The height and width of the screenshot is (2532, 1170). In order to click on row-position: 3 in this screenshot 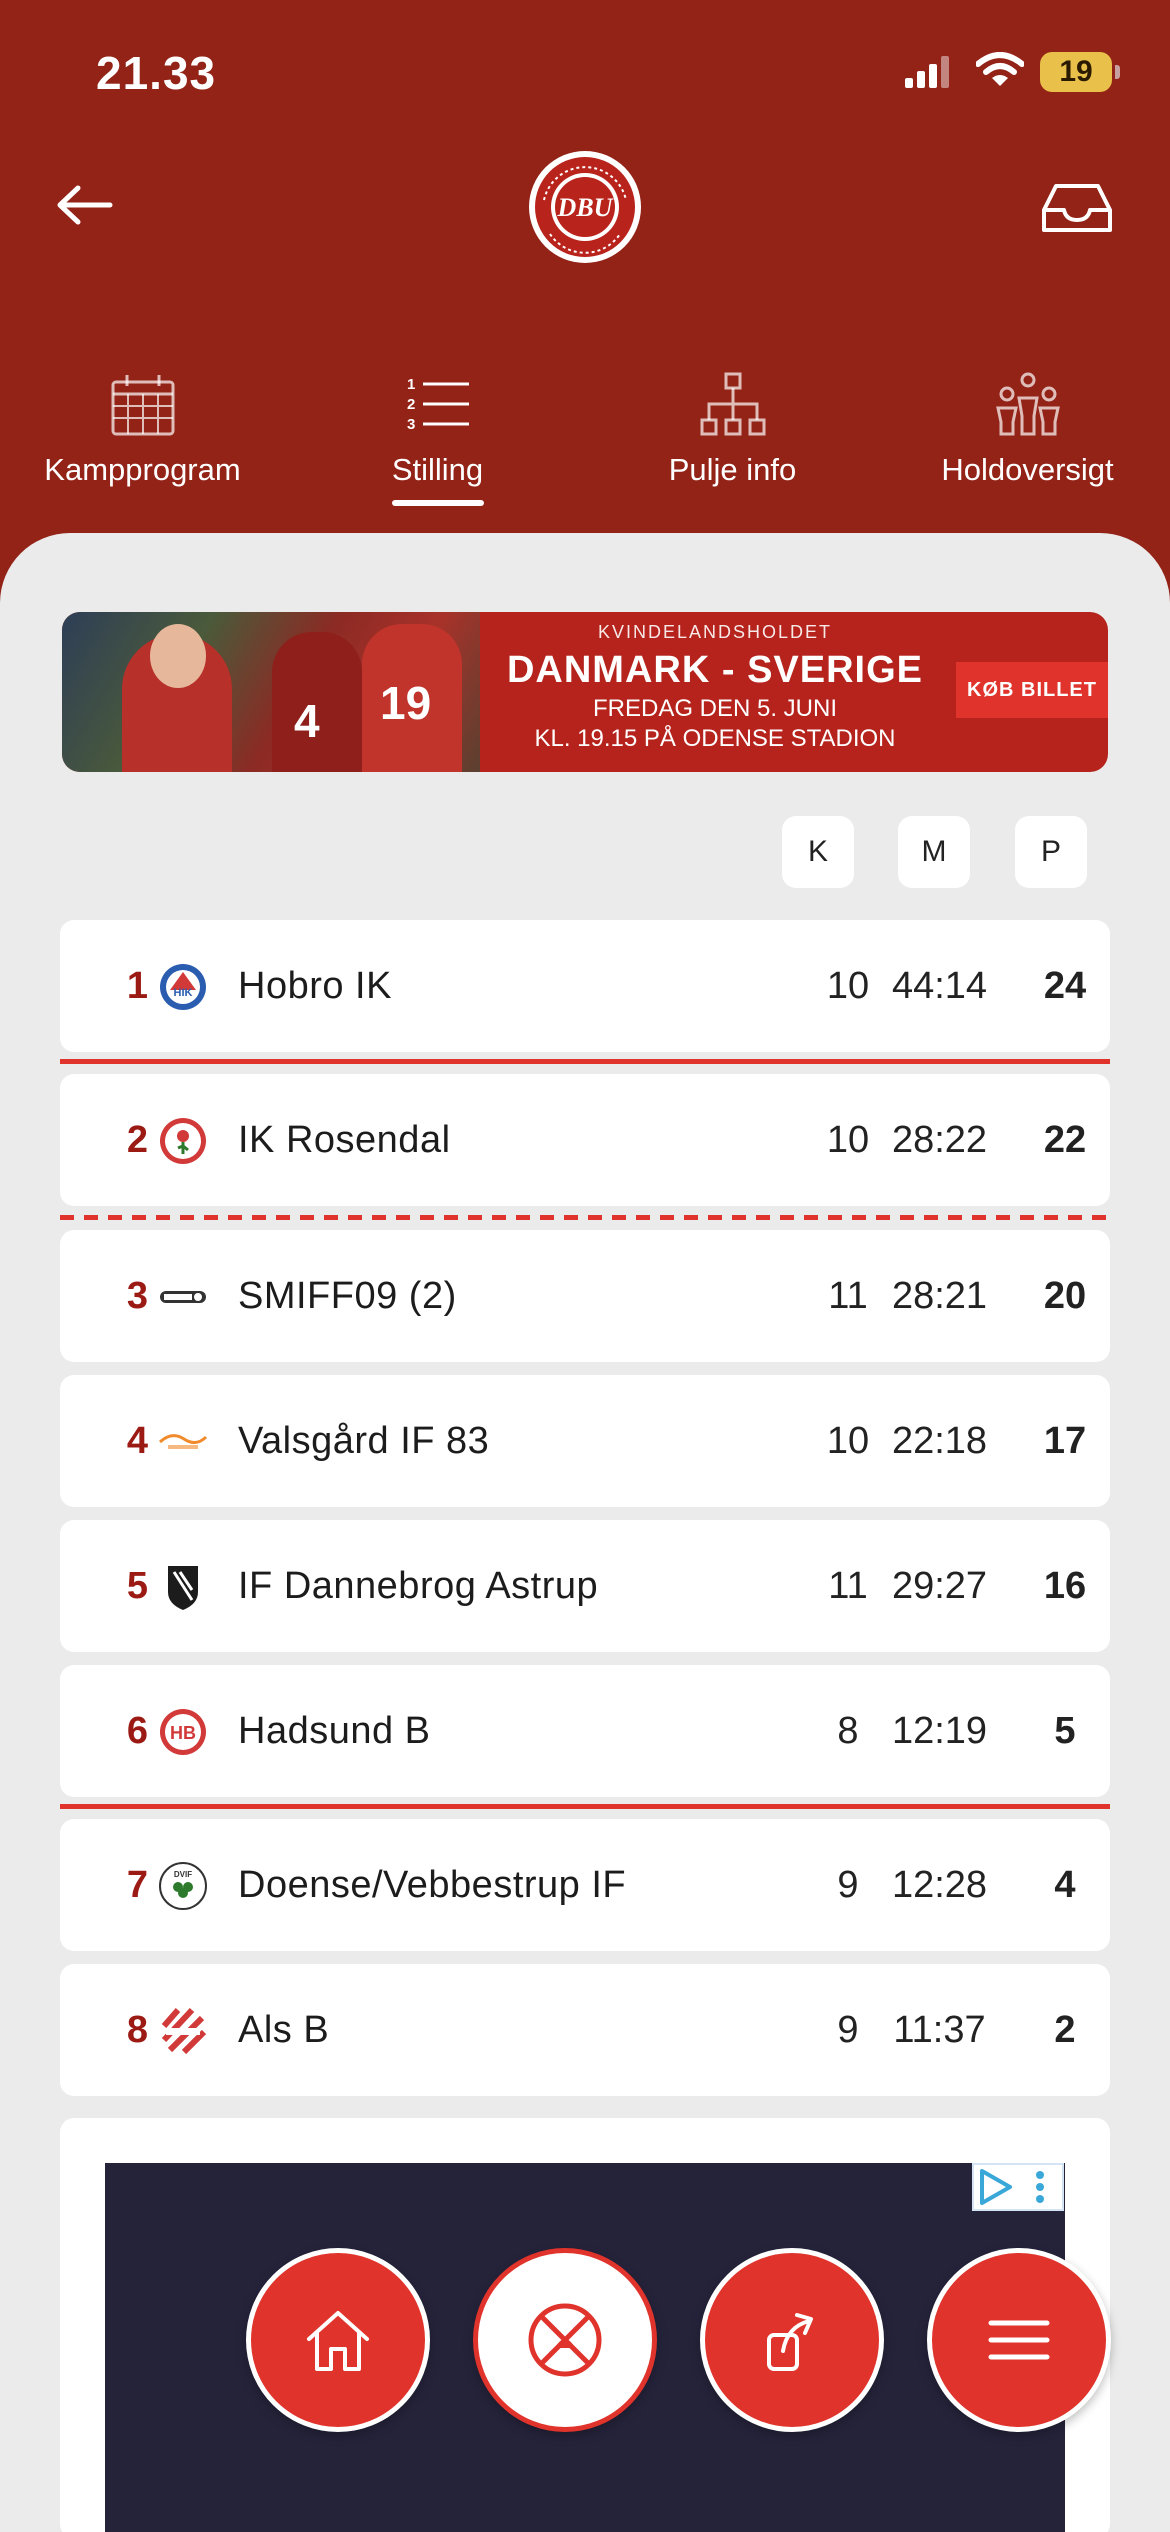, I will do `click(137, 1296)`.